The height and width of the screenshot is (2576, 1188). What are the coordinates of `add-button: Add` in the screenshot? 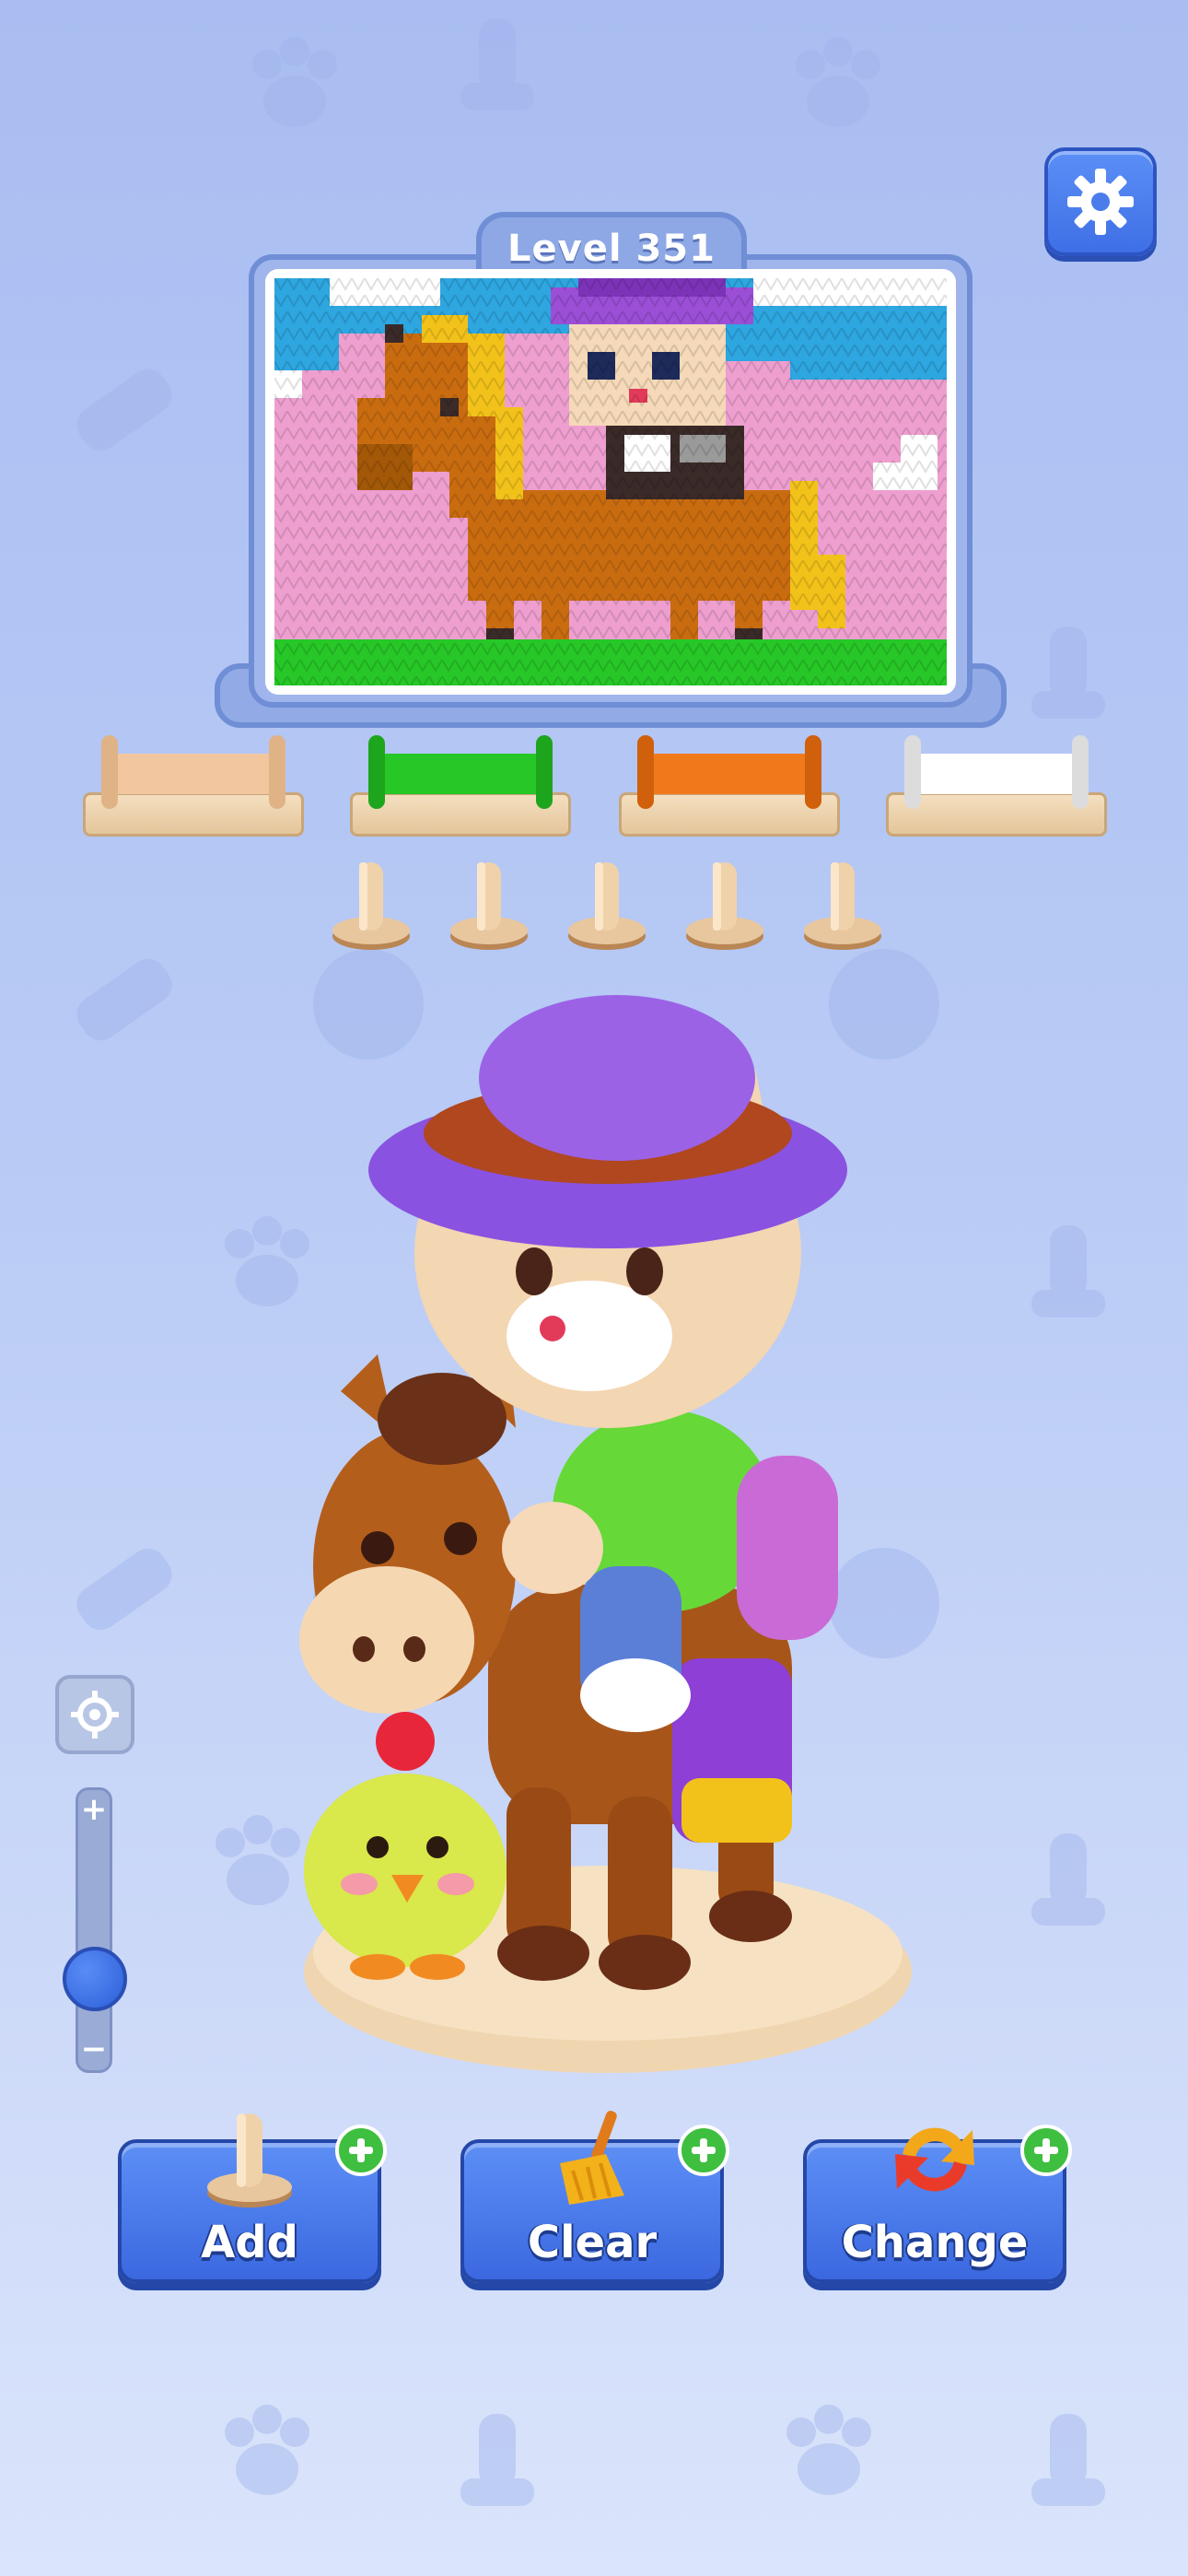 It's located at (253, 2198).